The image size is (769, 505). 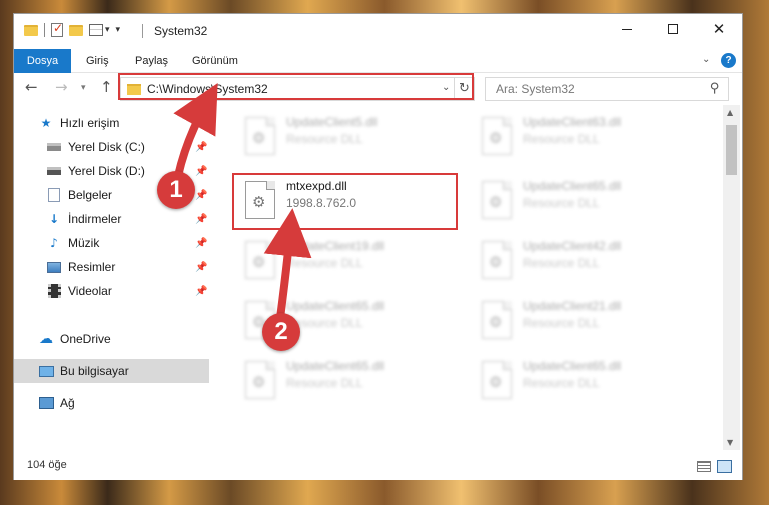 I want to click on file-item: ⚙ UpdateClient21.dll Resource DLL, so click(x=584, y=321).